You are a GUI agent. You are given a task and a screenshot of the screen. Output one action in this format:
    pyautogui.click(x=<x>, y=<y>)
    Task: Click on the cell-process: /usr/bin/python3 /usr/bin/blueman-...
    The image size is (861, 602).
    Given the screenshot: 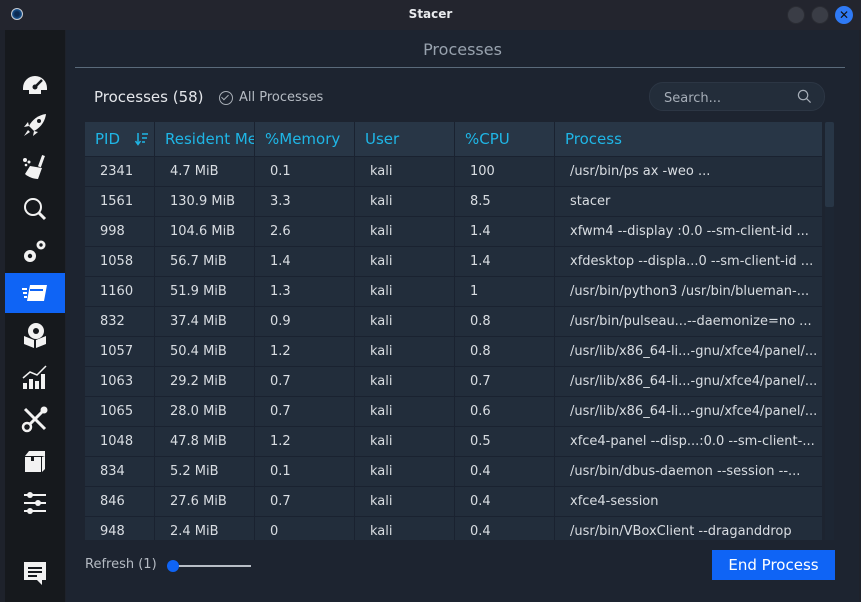 What is the action you would take?
    pyautogui.click(x=690, y=291)
    